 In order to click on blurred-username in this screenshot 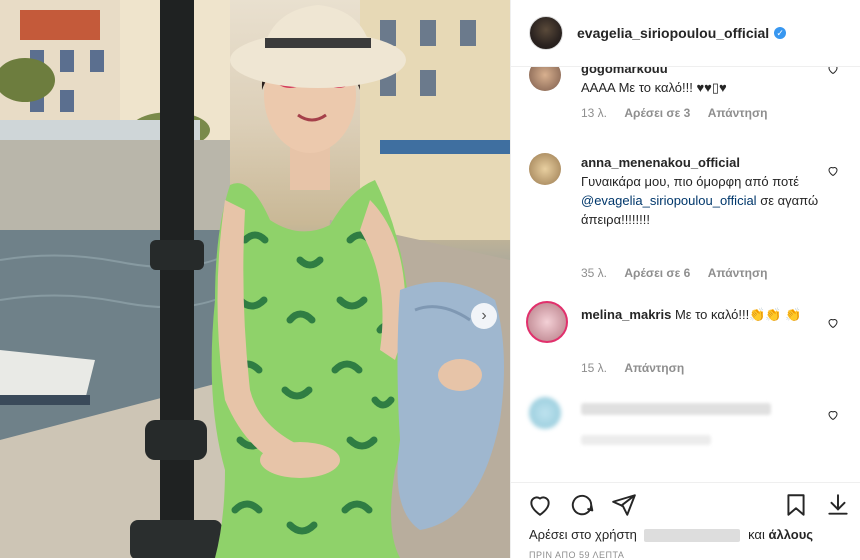, I will do `click(692, 536)`.